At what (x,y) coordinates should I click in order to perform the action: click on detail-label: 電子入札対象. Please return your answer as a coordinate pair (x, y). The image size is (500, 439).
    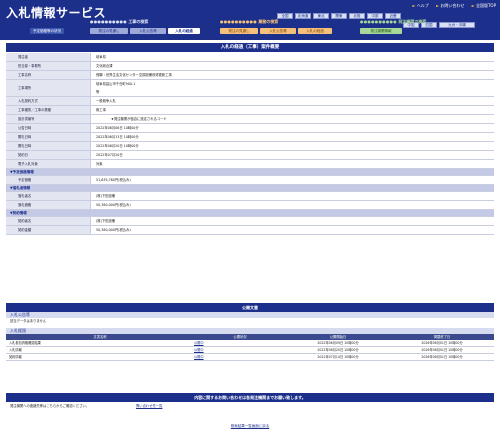
    Looking at the image, I should click on (48, 164).